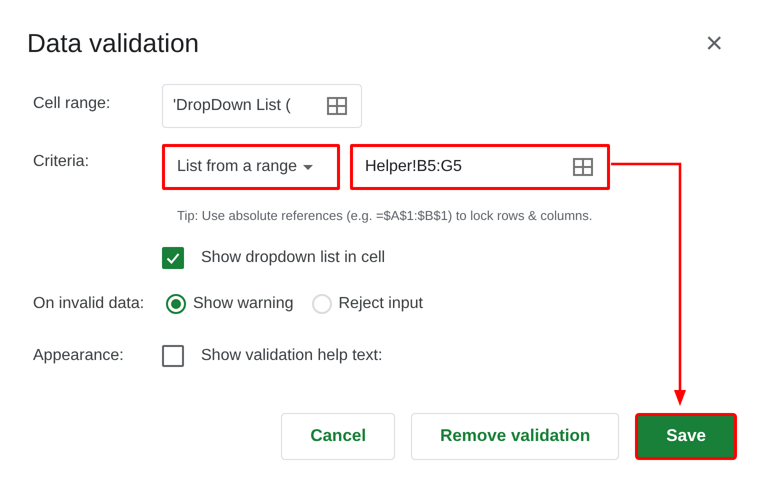 This screenshot has height=477, width=767. What do you see at coordinates (61, 162) in the screenshot?
I see `field-label: Criteria:` at bounding box center [61, 162].